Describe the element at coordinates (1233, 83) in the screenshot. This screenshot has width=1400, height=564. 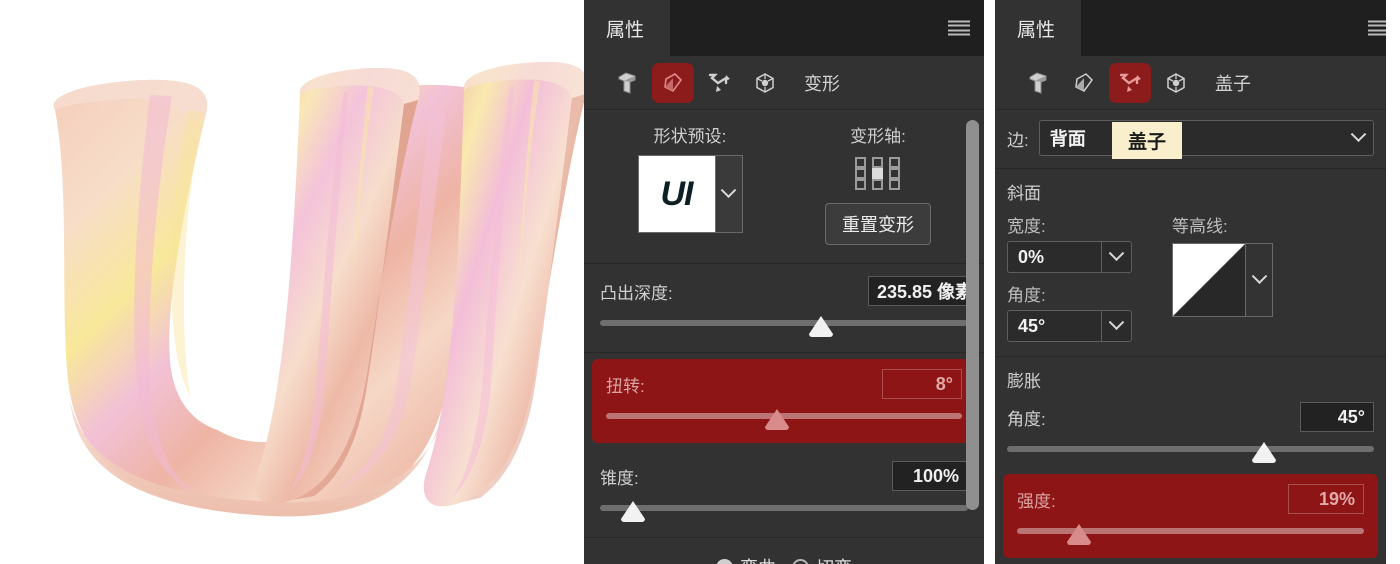
I see `toolbar-label-right: 盖子` at that location.